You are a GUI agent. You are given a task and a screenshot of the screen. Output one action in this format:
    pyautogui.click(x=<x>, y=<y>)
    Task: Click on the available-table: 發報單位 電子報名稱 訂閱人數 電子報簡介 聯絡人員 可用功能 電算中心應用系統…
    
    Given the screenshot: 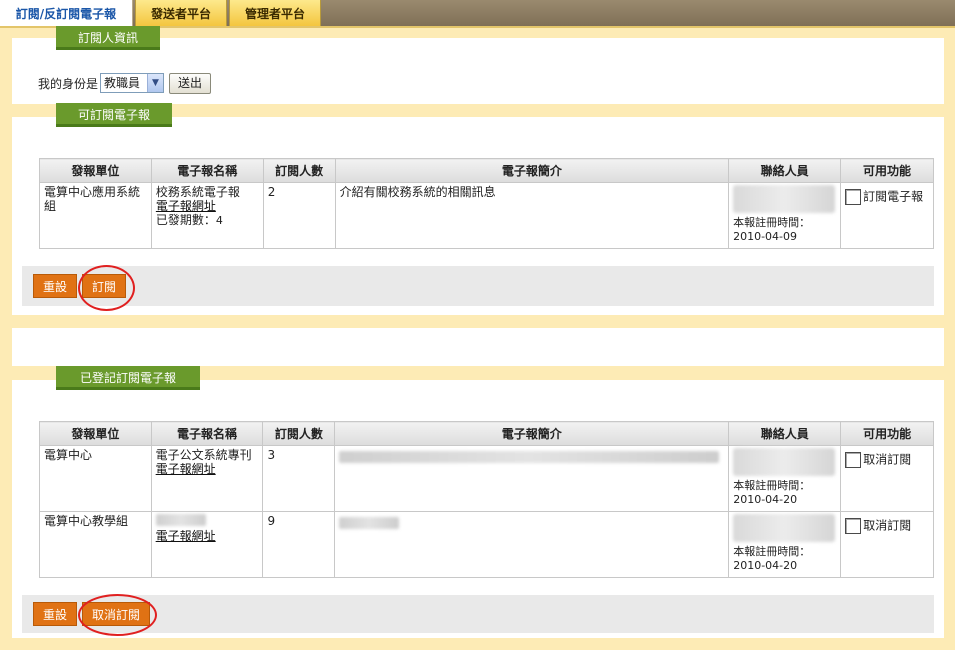 What is the action you would take?
    pyautogui.click(x=486, y=203)
    